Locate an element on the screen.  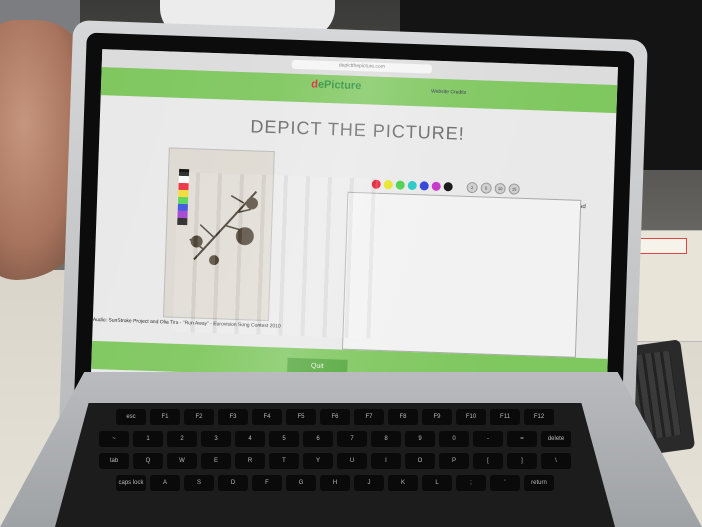
keyboard-key: E is located at coordinates (216, 461).